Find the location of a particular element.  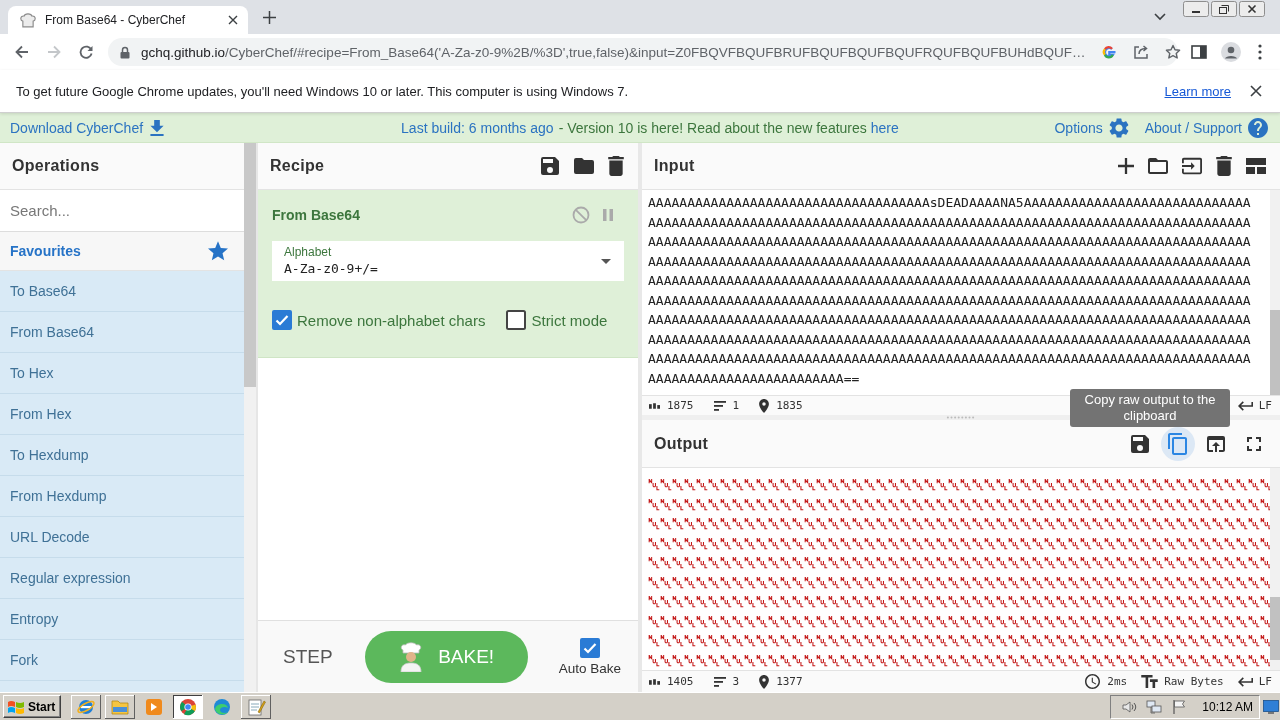

tooltip: Copy raw output to the clipboard is located at coordinates (1150, 408).